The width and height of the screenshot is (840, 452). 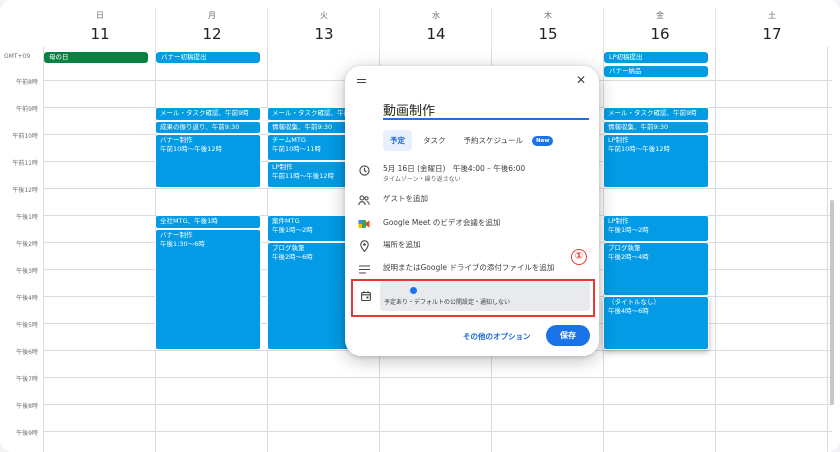 What do you see at coordinates (624, 248) in the screenshot?
I see `event-title: ブログ執筆` at bounding box center [624, 248].